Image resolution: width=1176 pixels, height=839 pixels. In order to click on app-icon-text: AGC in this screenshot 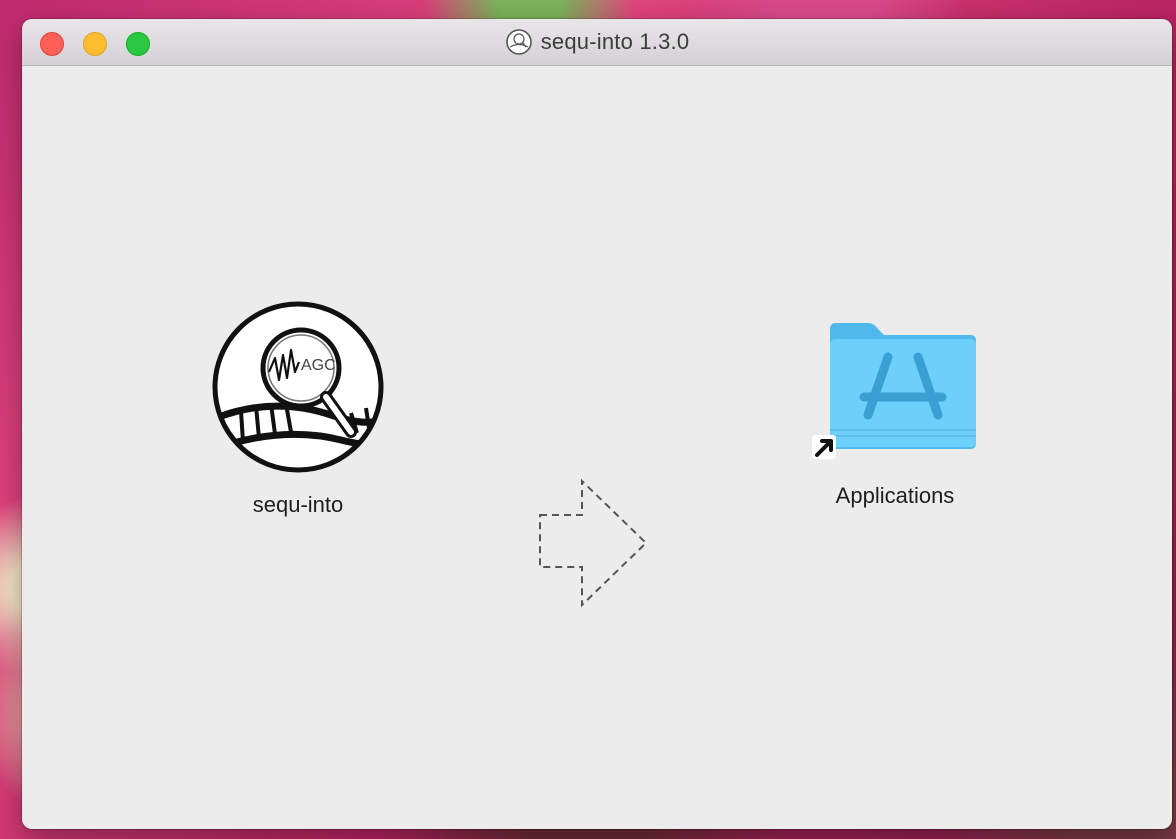, I will do `click(318, 365)`.